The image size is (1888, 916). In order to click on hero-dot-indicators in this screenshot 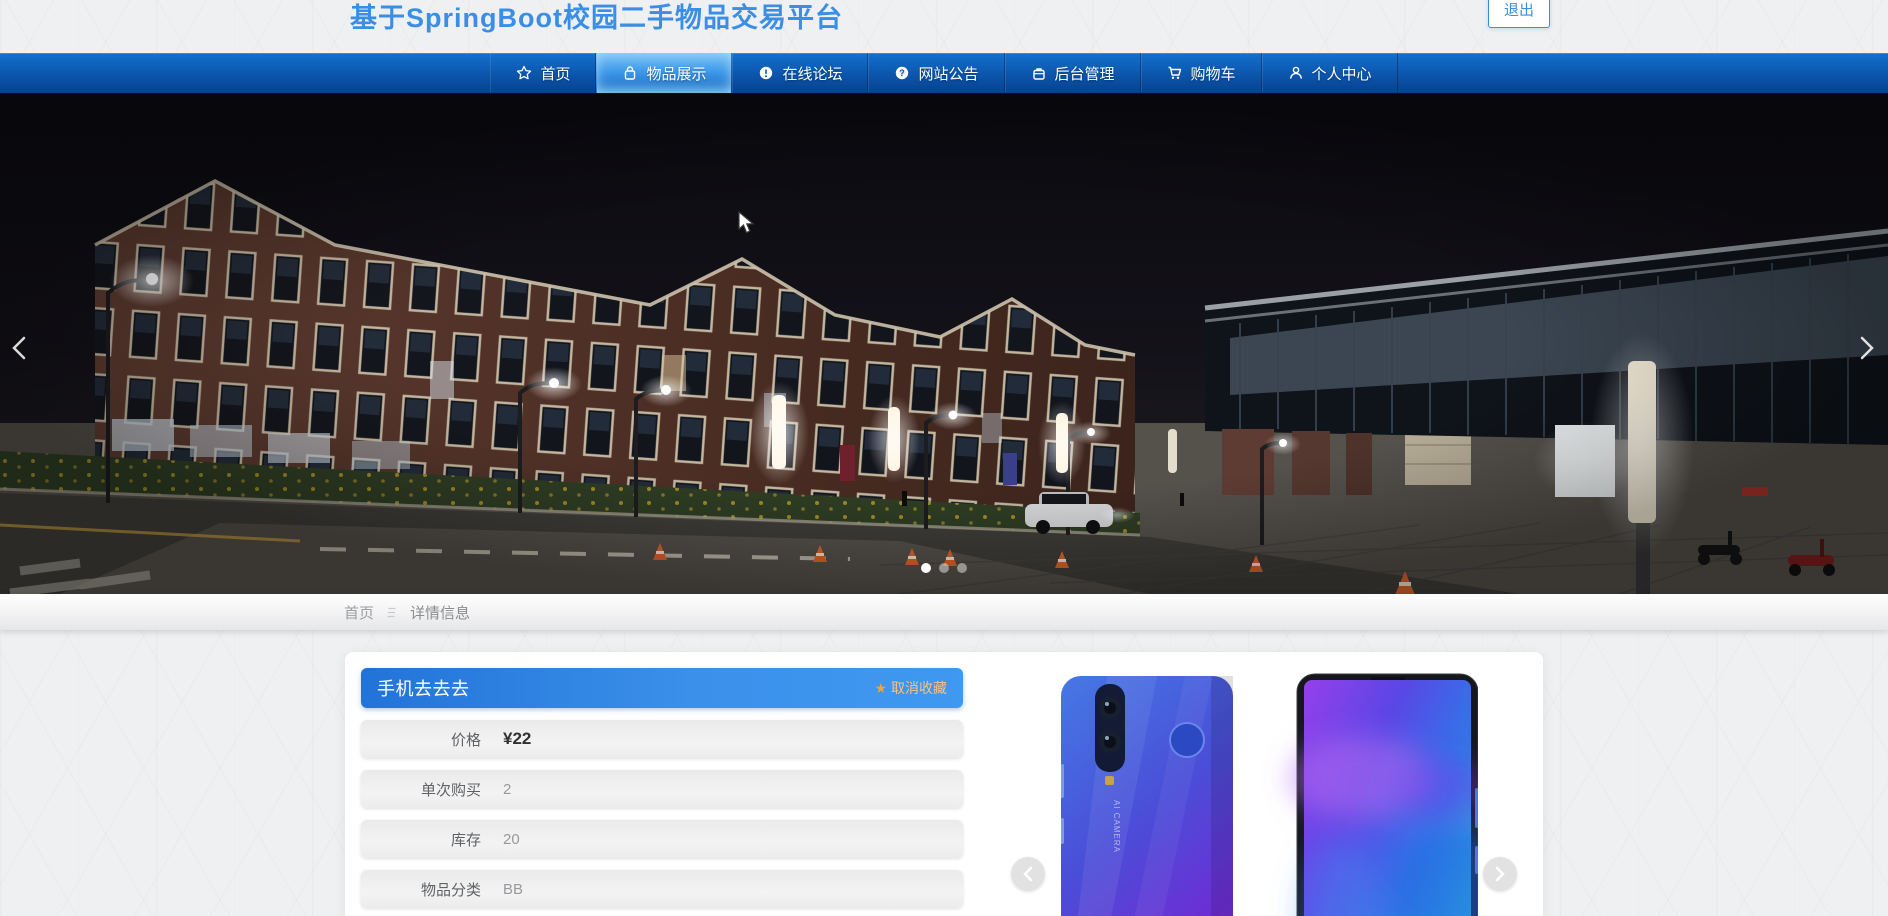, I will do `click(944, 568)`.